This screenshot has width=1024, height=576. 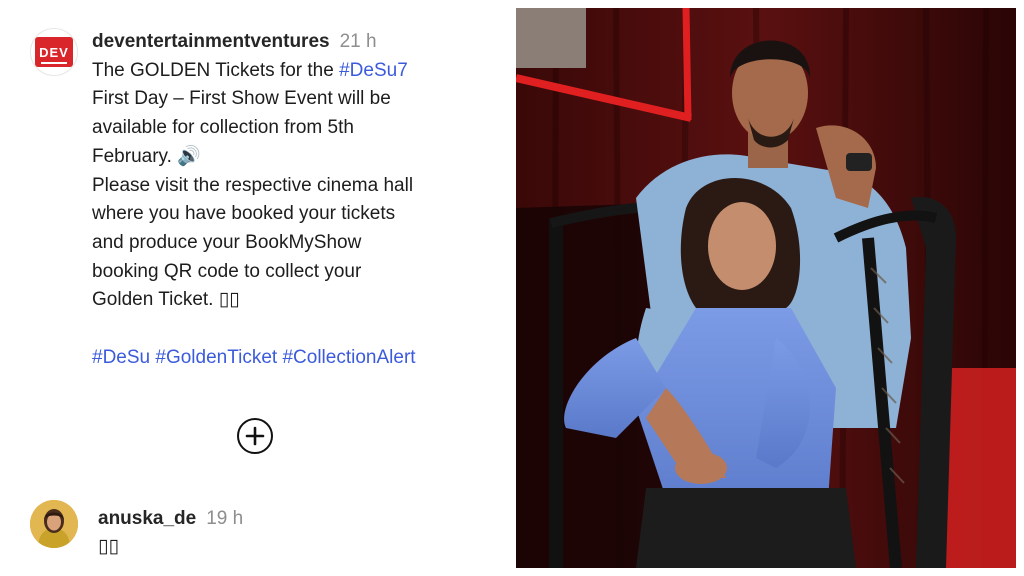 I want to click on logo-text: DEV, so click(x=54, y=52).